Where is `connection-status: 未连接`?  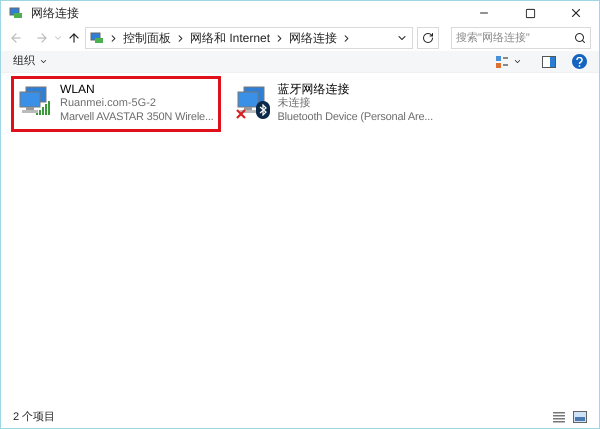 connection-status: 未连接 is located at coordinates (295, 103).